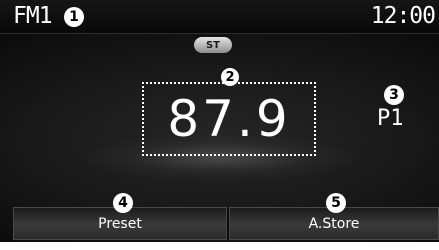  Describe the element at coordinates (120, 223) in the screenshot. I see `preset-button-label: Preset` at that location.